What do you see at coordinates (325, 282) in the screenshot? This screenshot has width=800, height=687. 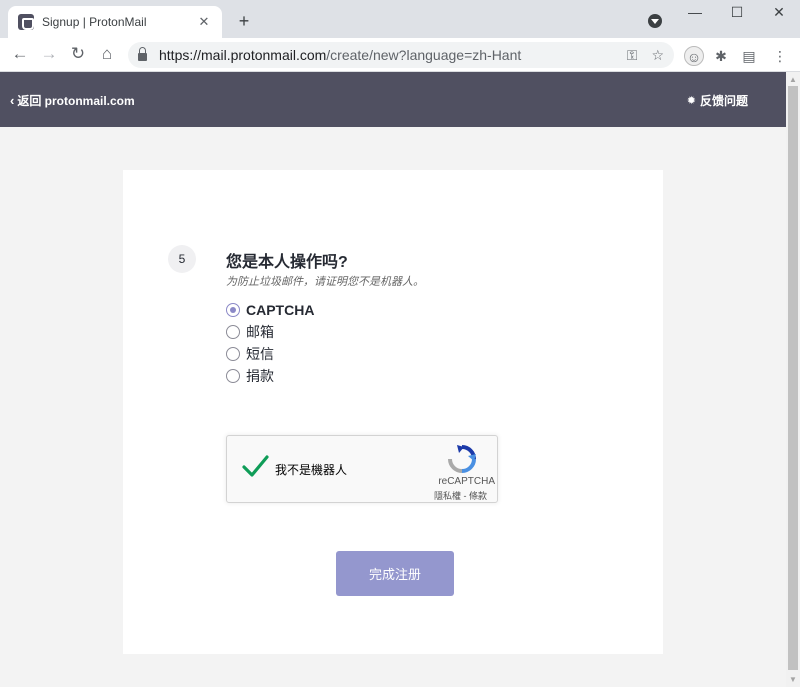 I see `verification-hint: 为防止垃圾邮件，请证明您不是机器人。` at bounding box center [325, 282].